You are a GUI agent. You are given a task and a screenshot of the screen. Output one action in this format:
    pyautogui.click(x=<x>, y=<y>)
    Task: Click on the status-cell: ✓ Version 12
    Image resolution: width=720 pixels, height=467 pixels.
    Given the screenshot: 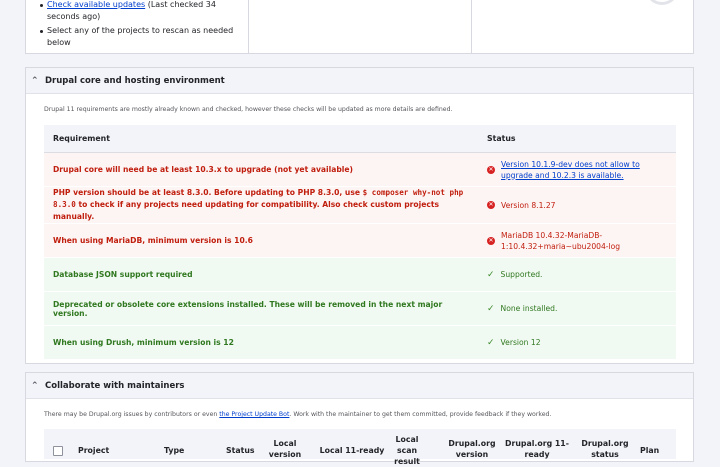 What is the action you would take?
    pyautogui.click(x=577, y=342)
    